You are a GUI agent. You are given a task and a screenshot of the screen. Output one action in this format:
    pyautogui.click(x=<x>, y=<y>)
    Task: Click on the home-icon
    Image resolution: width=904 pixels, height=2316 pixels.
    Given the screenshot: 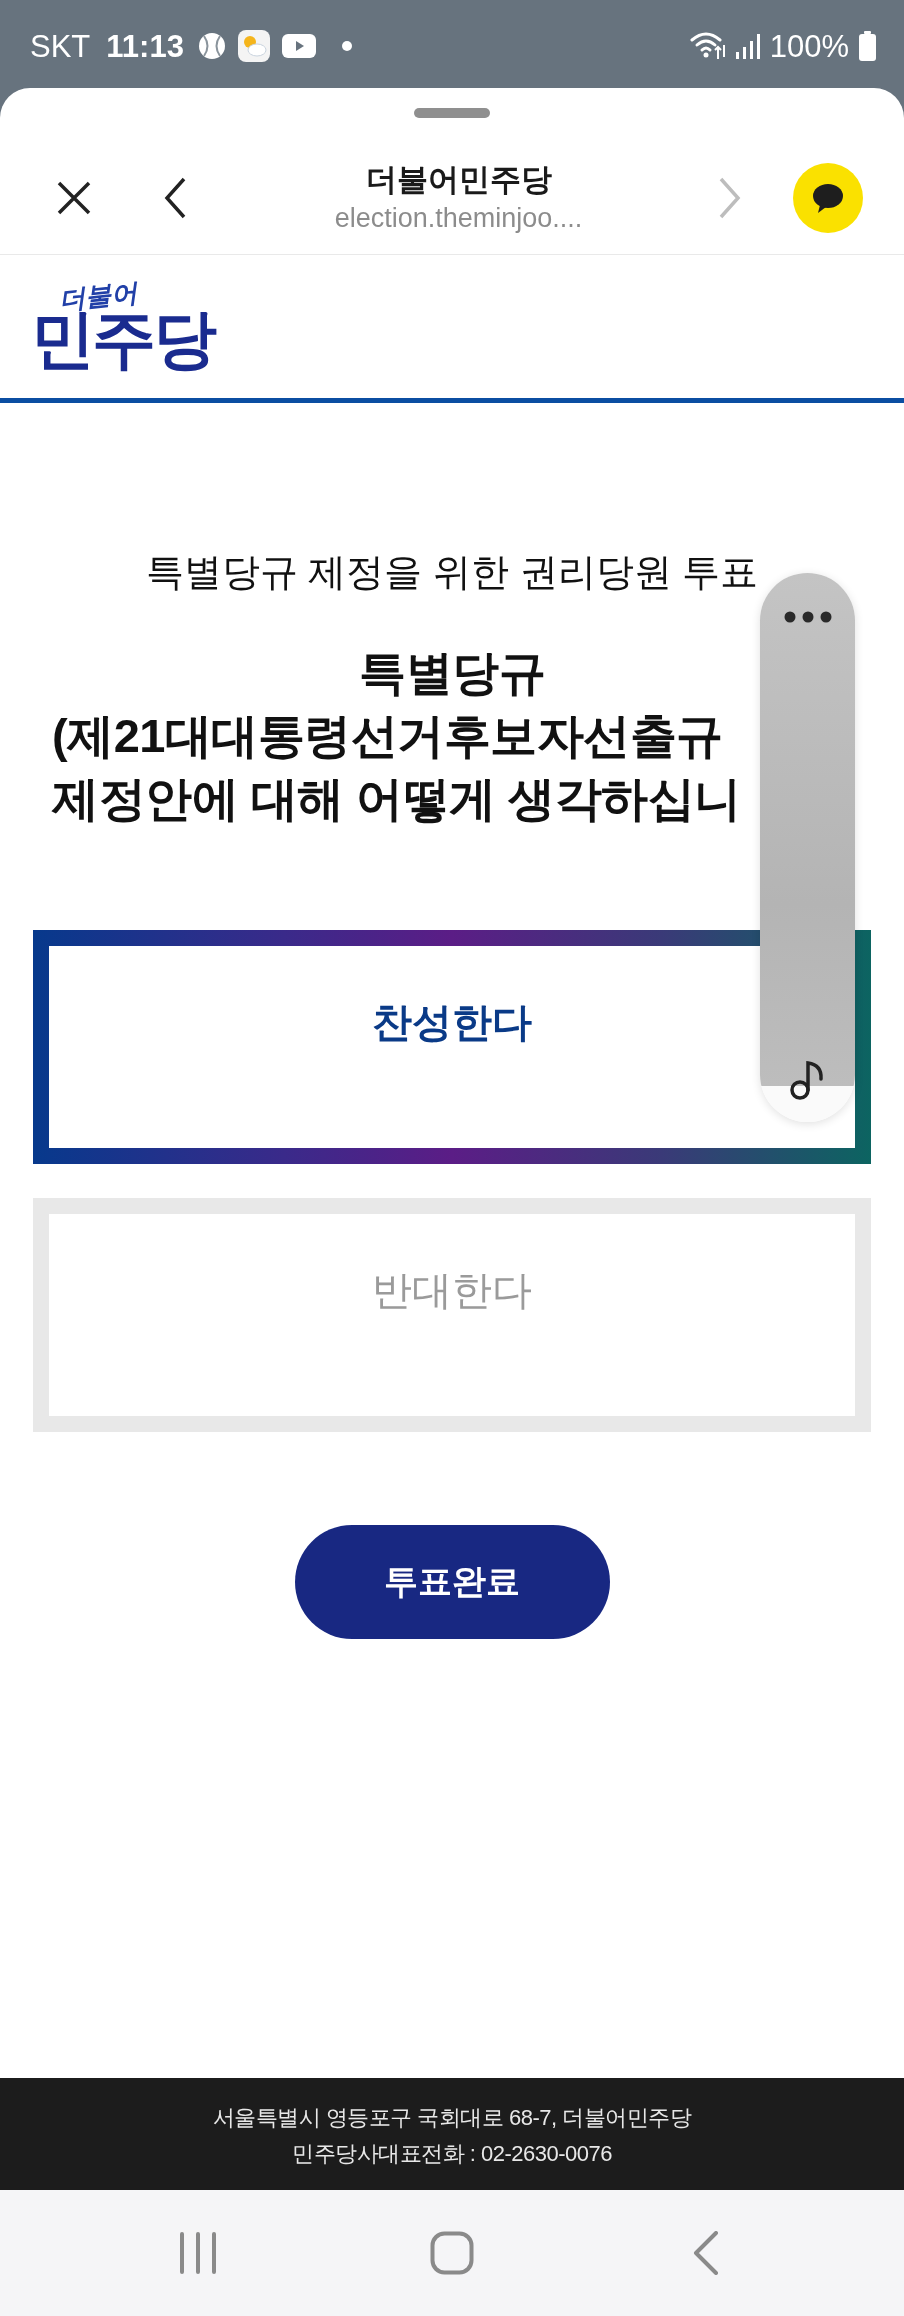 What is the action you would take?
    pyautogui.click(x=452, y=2253)
    